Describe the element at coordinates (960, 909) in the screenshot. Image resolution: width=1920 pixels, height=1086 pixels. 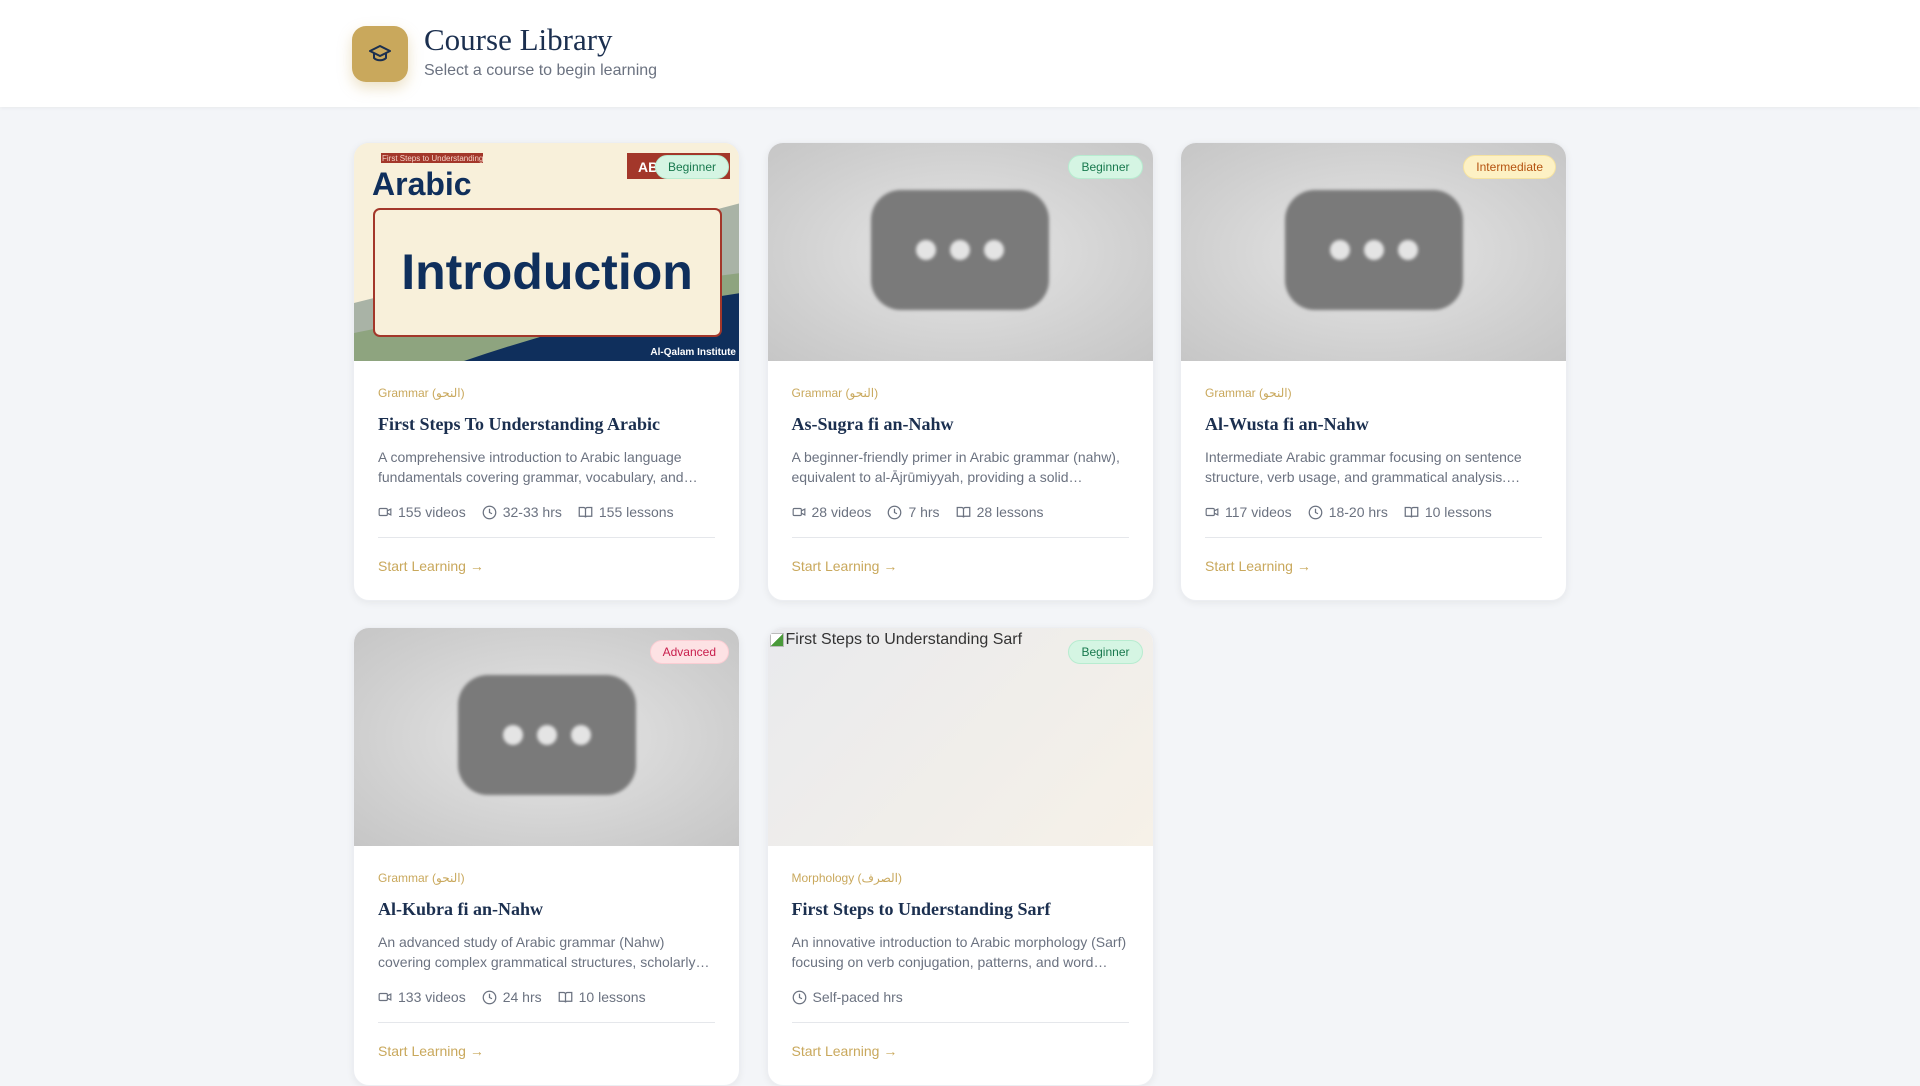
I see `course-title: First Steps to Understanding Sarf` at that location.